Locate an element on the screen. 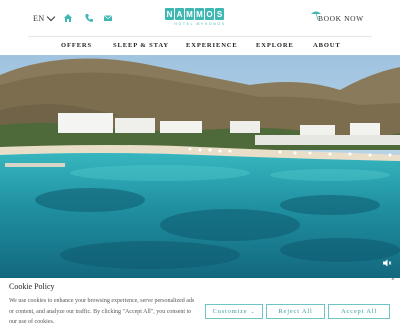 This screenshot has height=335, width=400. nav-item-about: ABOUT is located at coordinates (327, 45).